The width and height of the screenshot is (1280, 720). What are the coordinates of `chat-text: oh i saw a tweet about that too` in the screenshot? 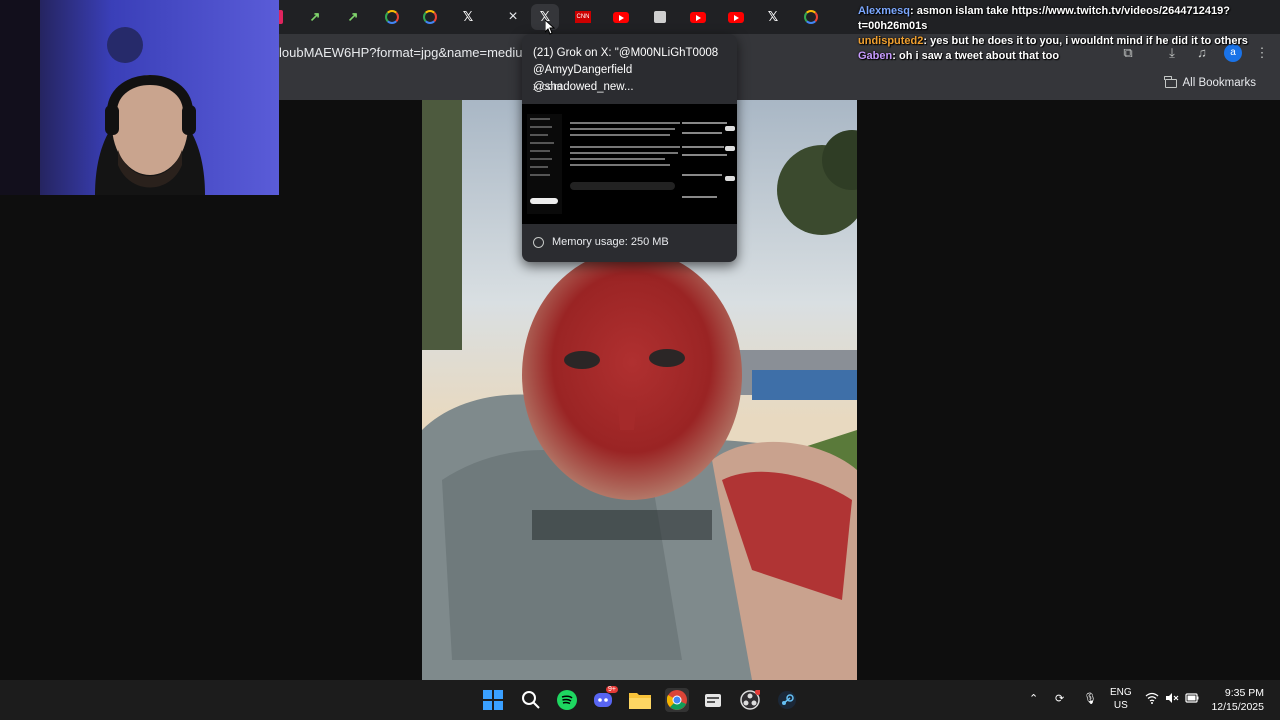 It's located at (979, 56).